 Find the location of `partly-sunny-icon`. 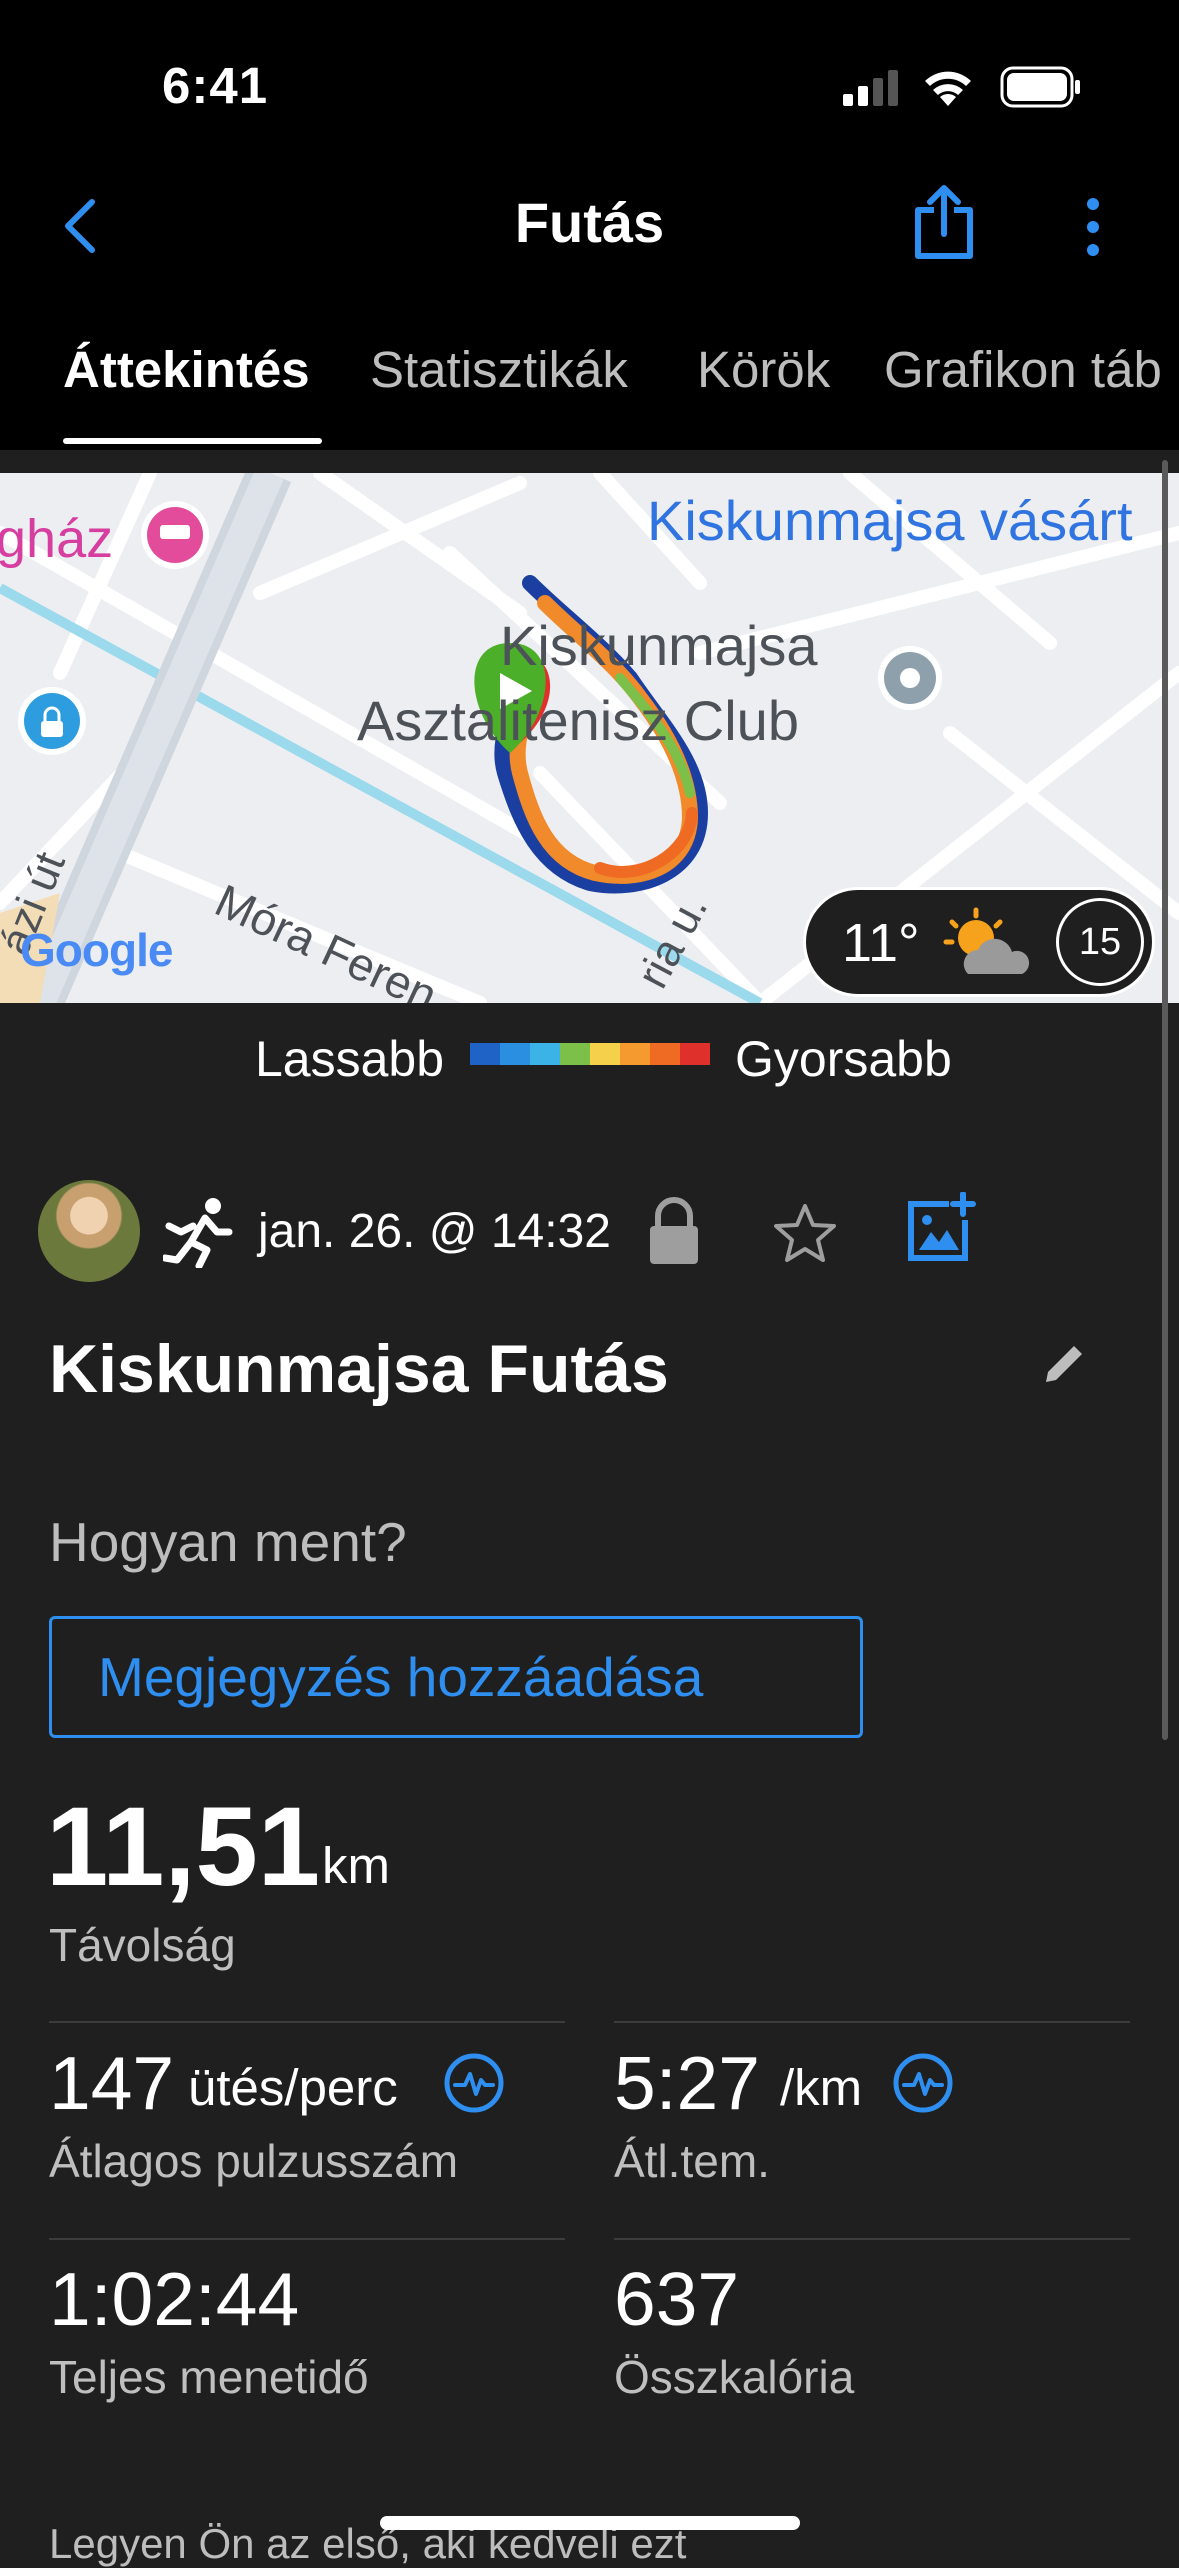

partly-sunny-icon is located at coordinates (986, 940).